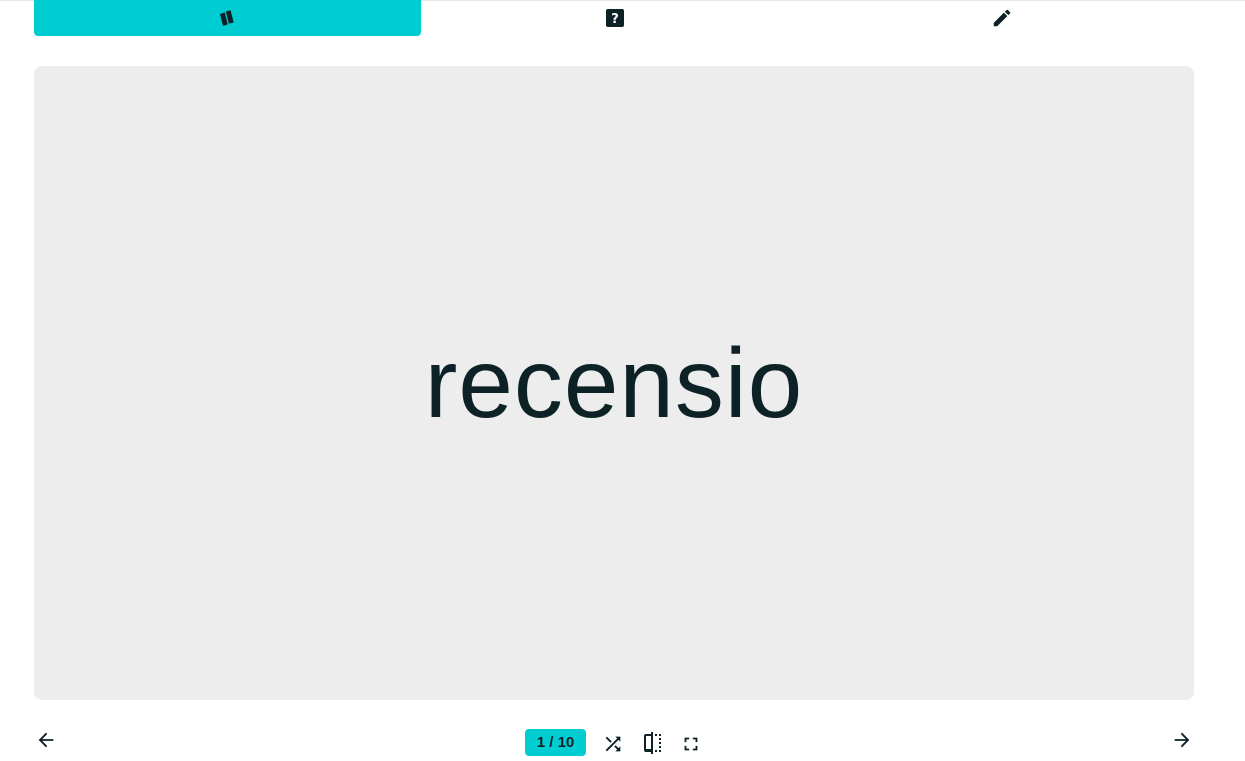 The image size is (1245, 761). I want to click on fullscreen-button, so click(691, 746).